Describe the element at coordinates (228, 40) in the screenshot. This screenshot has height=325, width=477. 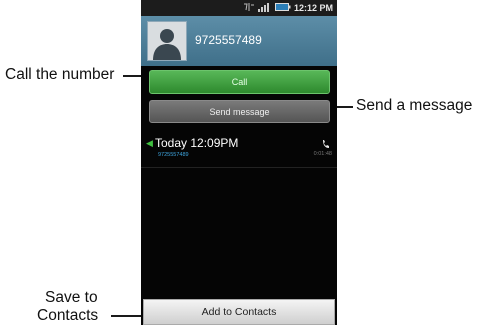
I see `contact-number: 9725557489` at that location.